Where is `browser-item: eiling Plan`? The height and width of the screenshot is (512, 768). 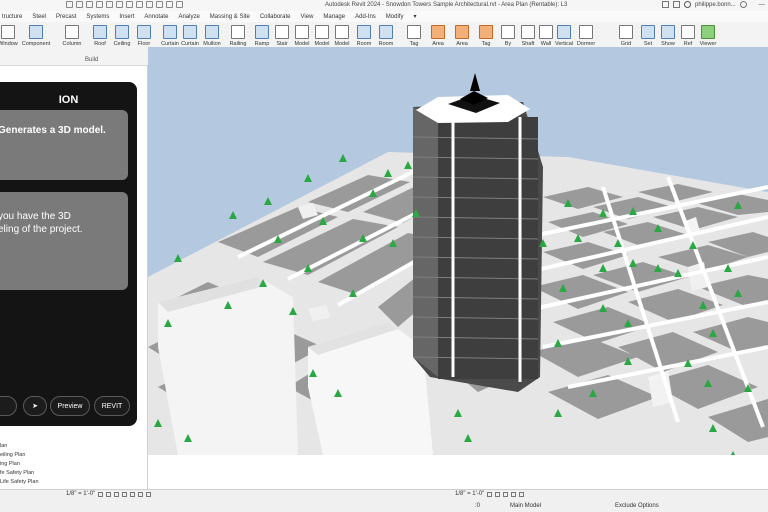
browser-item: eiling Plan is located at coordinates (12, 455).